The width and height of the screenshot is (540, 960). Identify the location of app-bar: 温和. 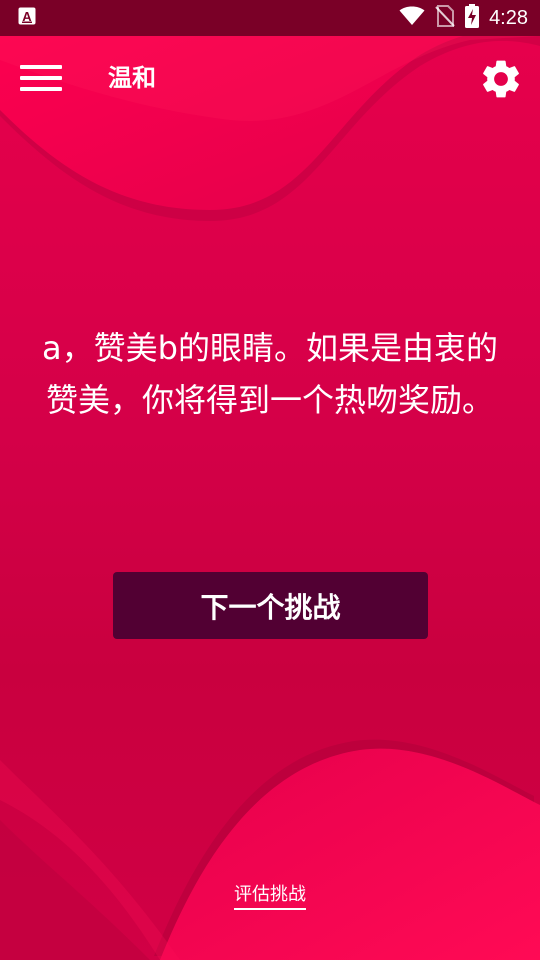
(270, 78).